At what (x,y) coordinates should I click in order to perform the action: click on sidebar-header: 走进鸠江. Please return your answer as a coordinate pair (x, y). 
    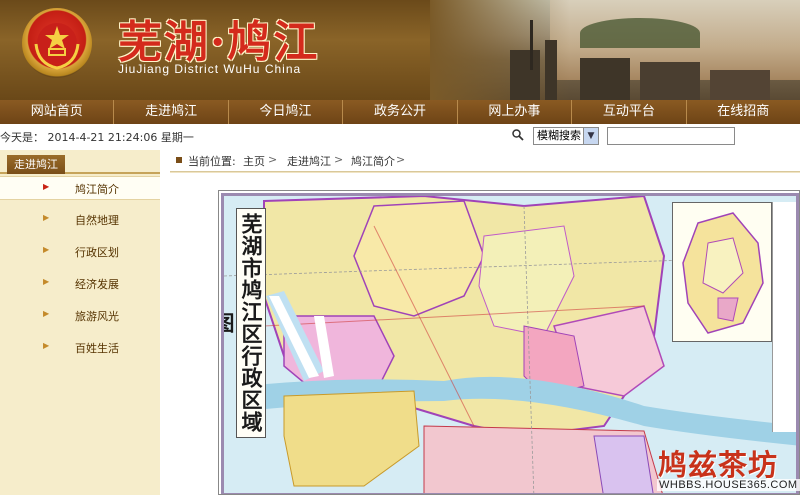
    Looking at the image, I should click on (80, 162).